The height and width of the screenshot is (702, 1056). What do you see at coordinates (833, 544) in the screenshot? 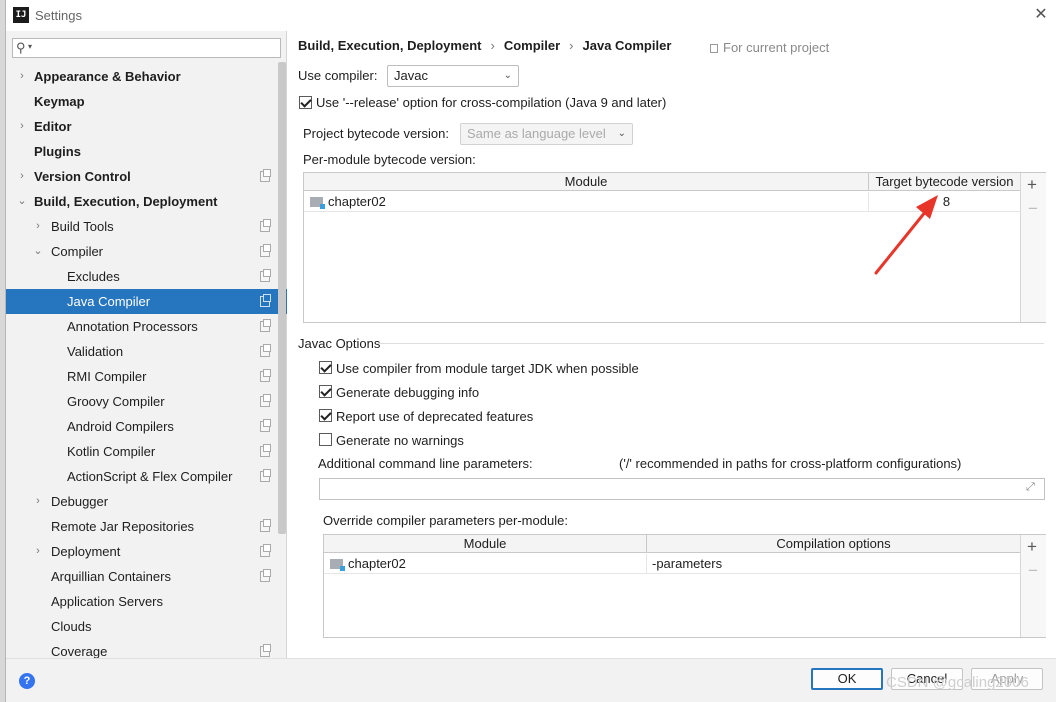
I see `column-header-options: Compilation options` at bounding box center [833, 544].